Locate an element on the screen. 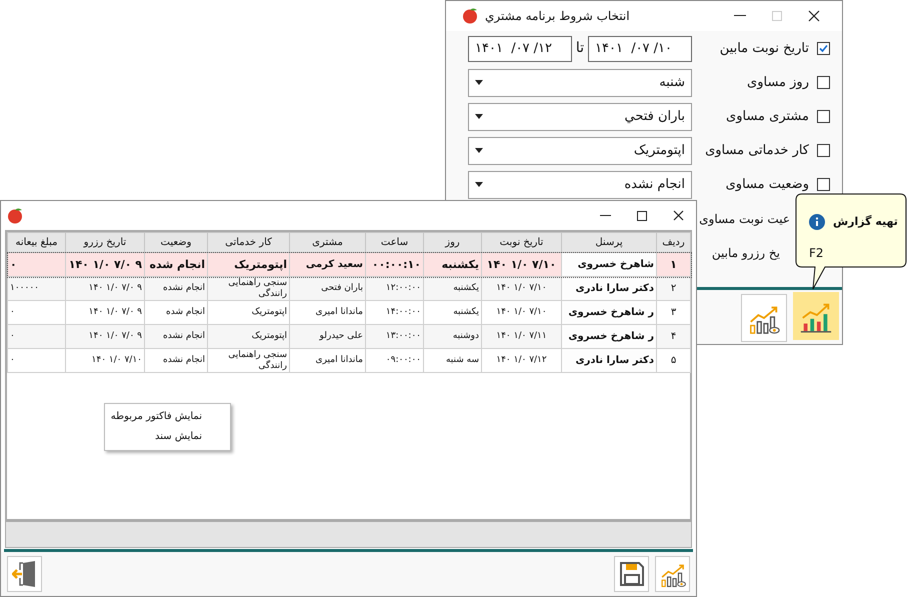 Image resolution: width=907 pixels, height=597 pixels. date-field: ۱۴۰۱ /۰۷ /۱۰ is located at coordinates (640, 49).